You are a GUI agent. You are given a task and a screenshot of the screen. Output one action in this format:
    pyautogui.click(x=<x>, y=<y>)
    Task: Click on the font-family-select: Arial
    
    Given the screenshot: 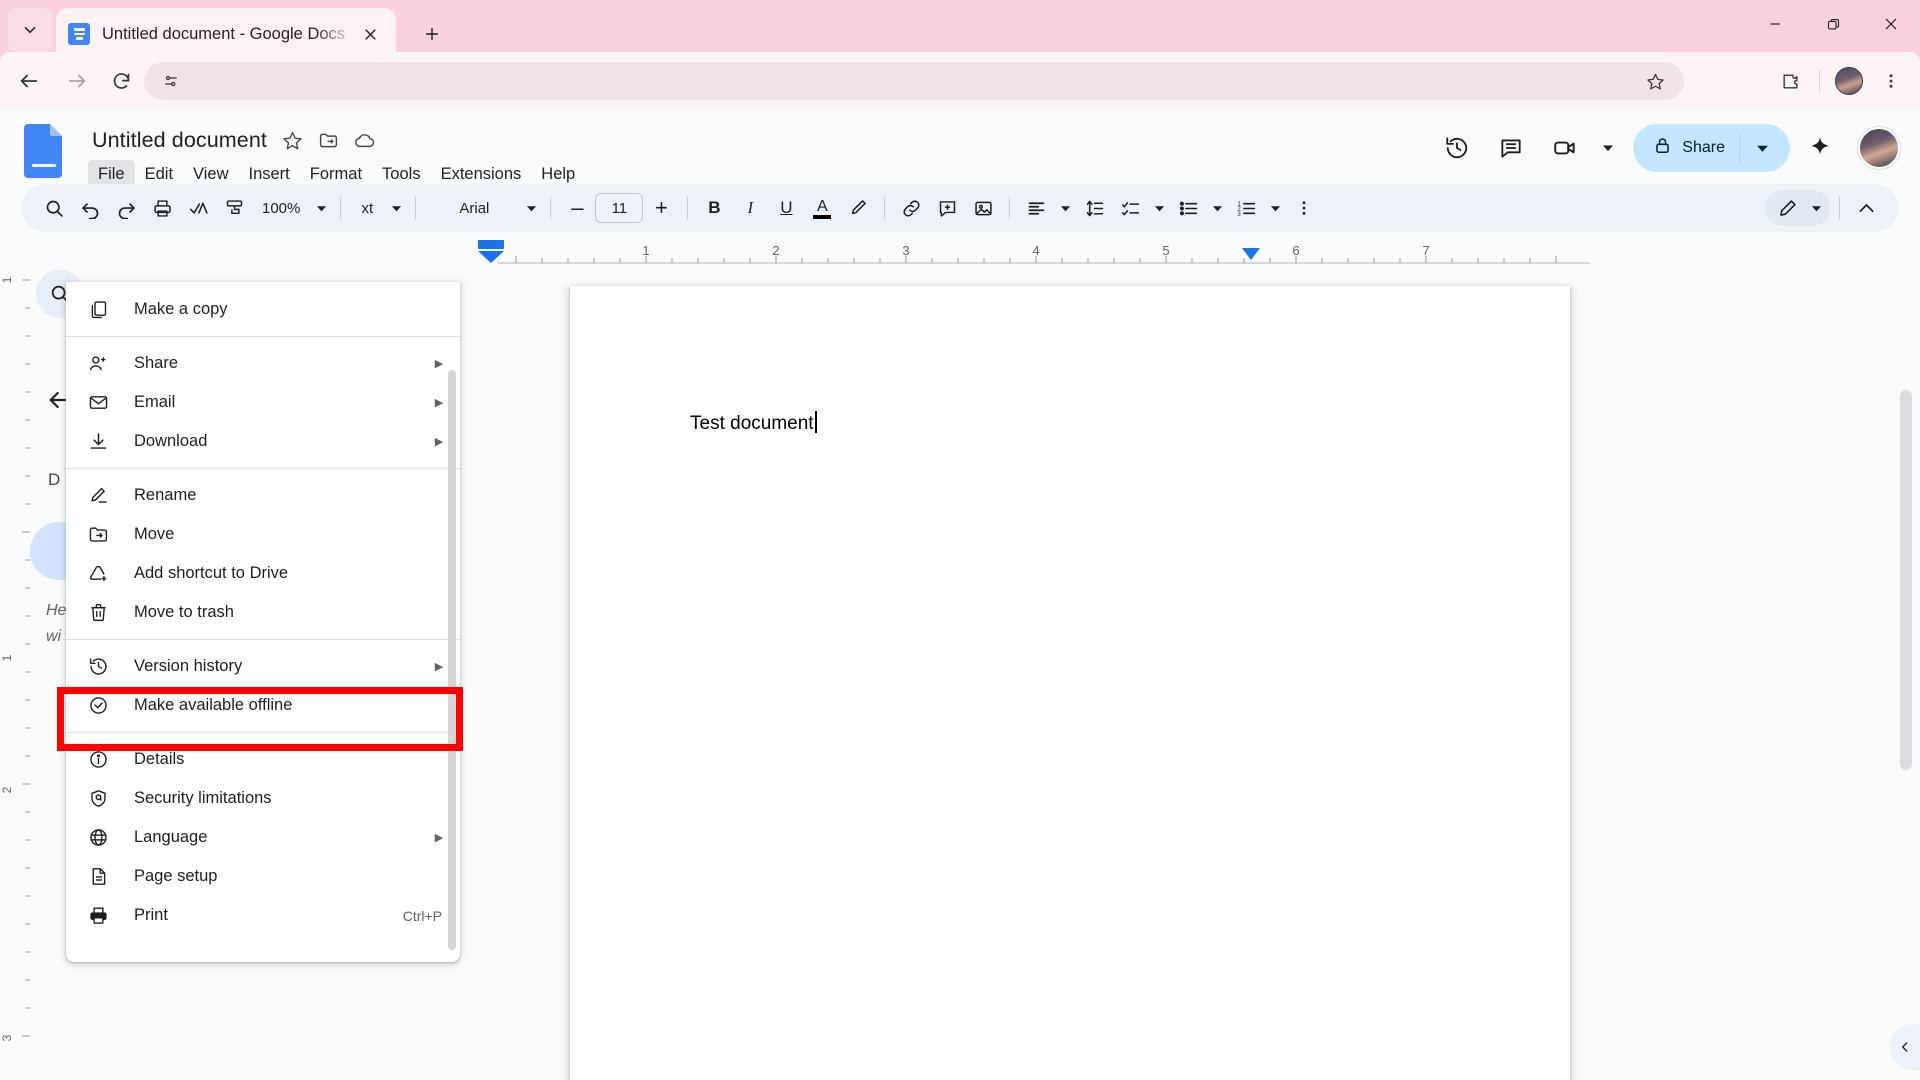 What is the action you would take?
    pyautogui.click(x=472, y=208)
    